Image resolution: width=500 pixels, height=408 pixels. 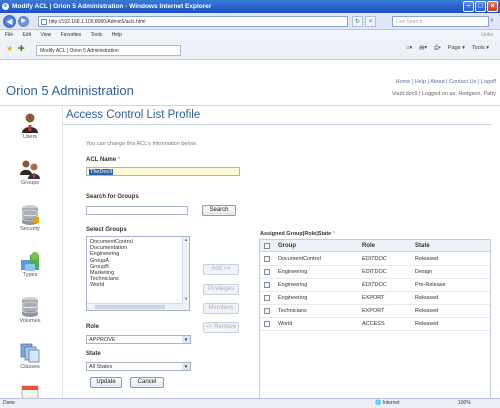 What do you see at coordinates (23, 21) in the screenshot?
I see `forward-button: ▶` at bounding box center [23, 21].